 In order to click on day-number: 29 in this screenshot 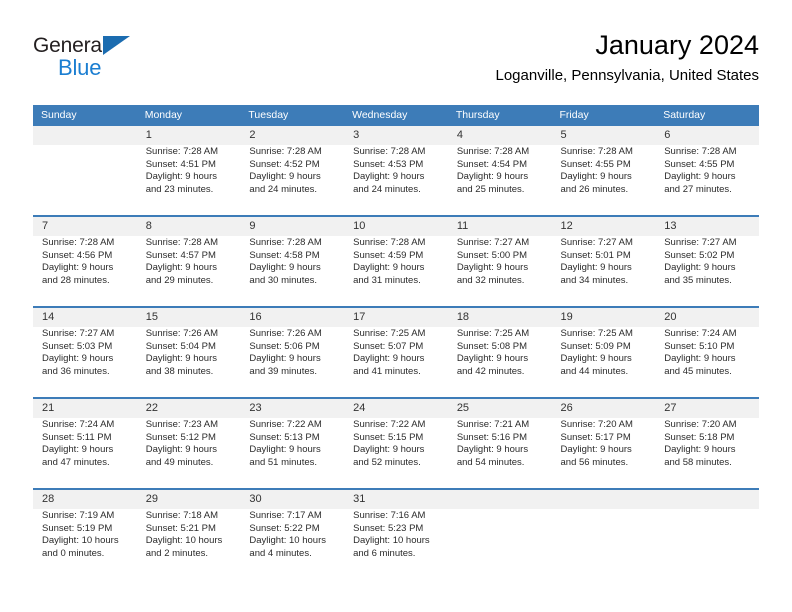, I will do `click(151, 499)`.